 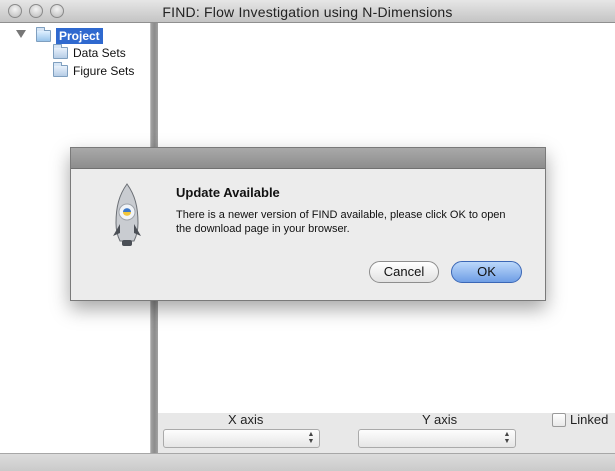 What do you see at coordinates (43, 34) in the screenshot?
I see `open-folder-icon` at bounding box center [43, 34].